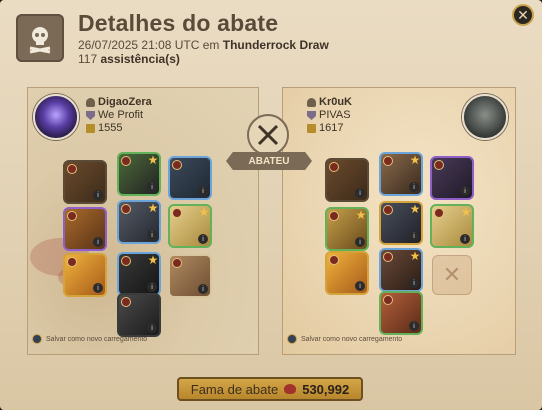 This screenshot has height=410, width=542. I want to click on kill-location: Thunderrock Draw, so click(275, 45).